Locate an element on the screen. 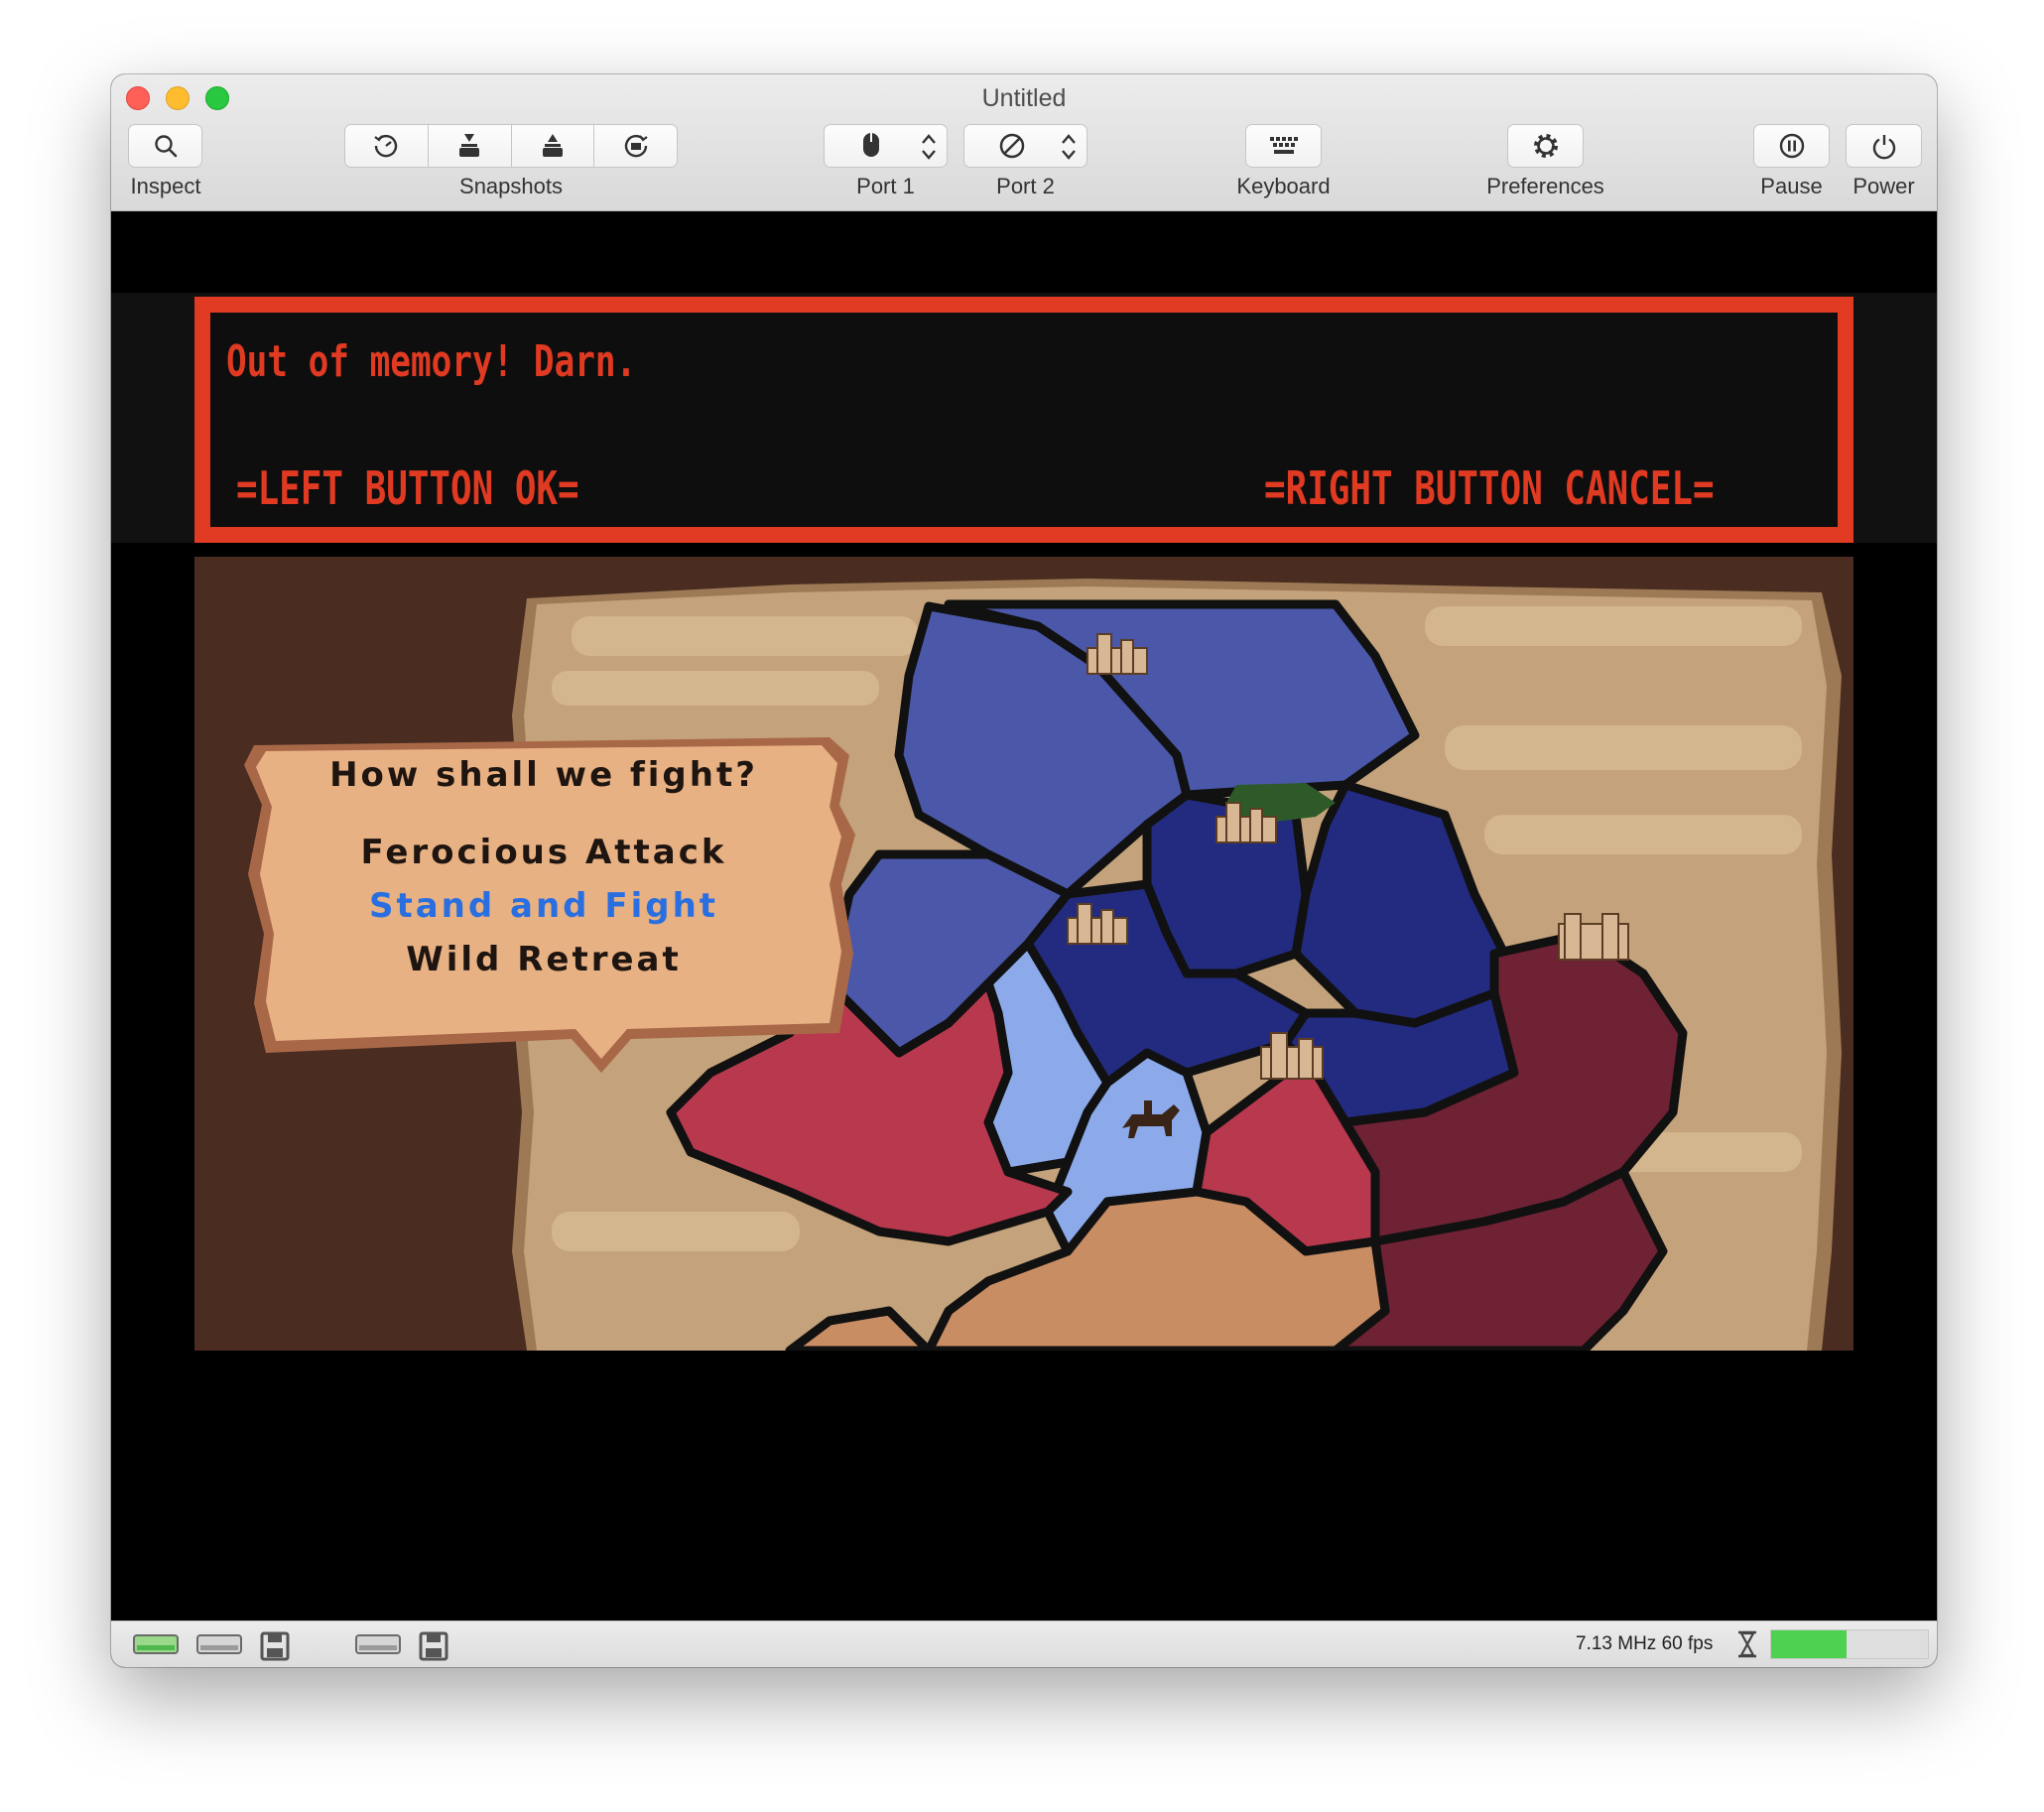 Image resolution: width=2044 pixels, height=1812 pixels. keyboard-icon is located at coordinates (1283, 145).